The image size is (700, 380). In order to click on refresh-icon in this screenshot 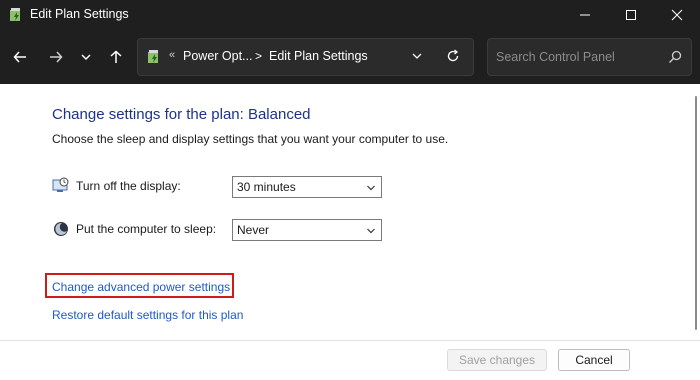, I will do `click(453, 55)`.